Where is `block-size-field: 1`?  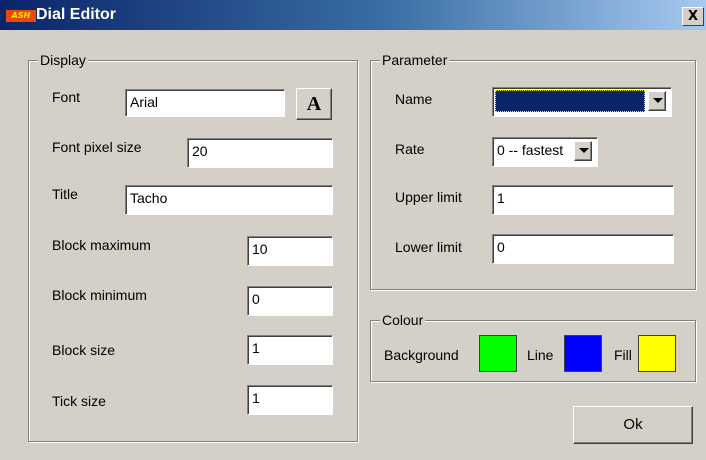
block-size-field: 1 is located at coordinates (290, 350).